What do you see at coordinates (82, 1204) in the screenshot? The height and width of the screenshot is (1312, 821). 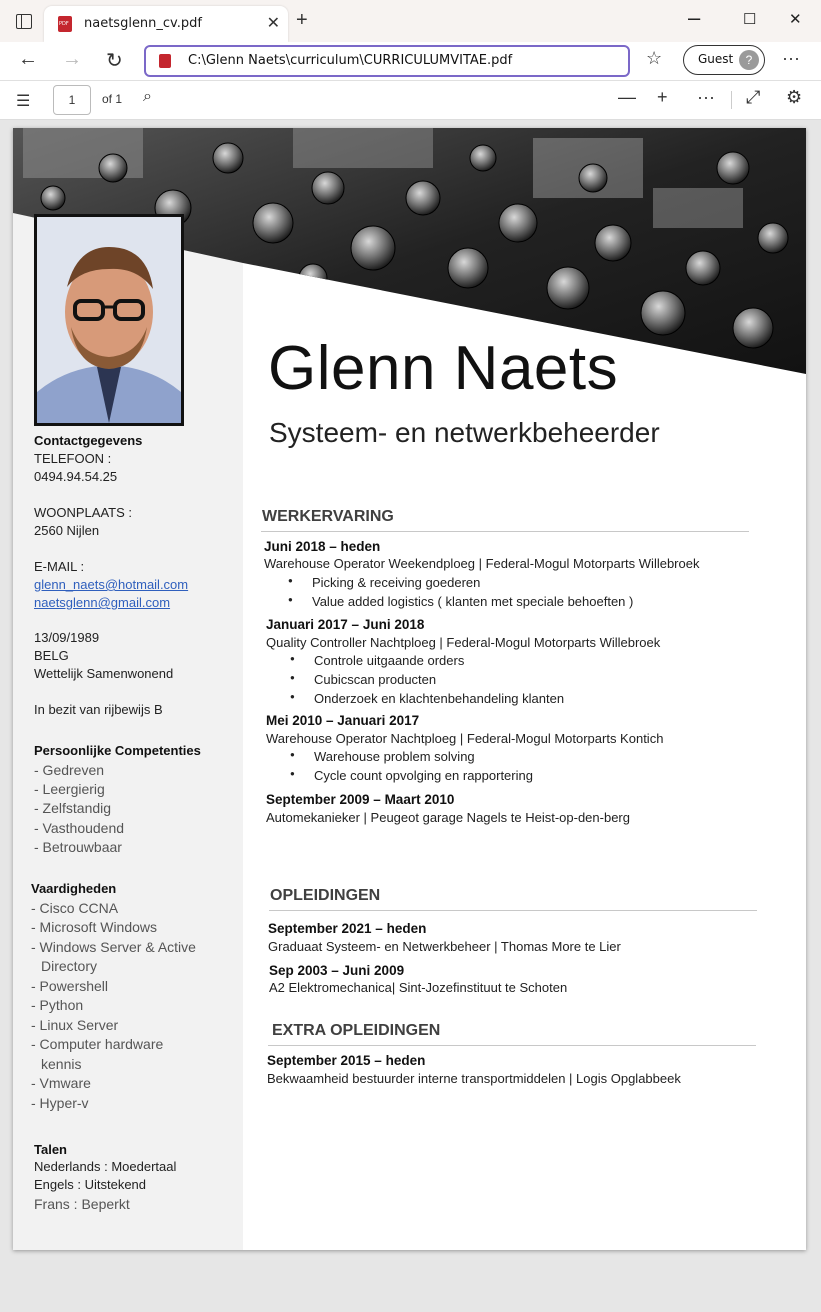 I see `language-item: Frans : Beperkt` at bounding box center [82, 1204].